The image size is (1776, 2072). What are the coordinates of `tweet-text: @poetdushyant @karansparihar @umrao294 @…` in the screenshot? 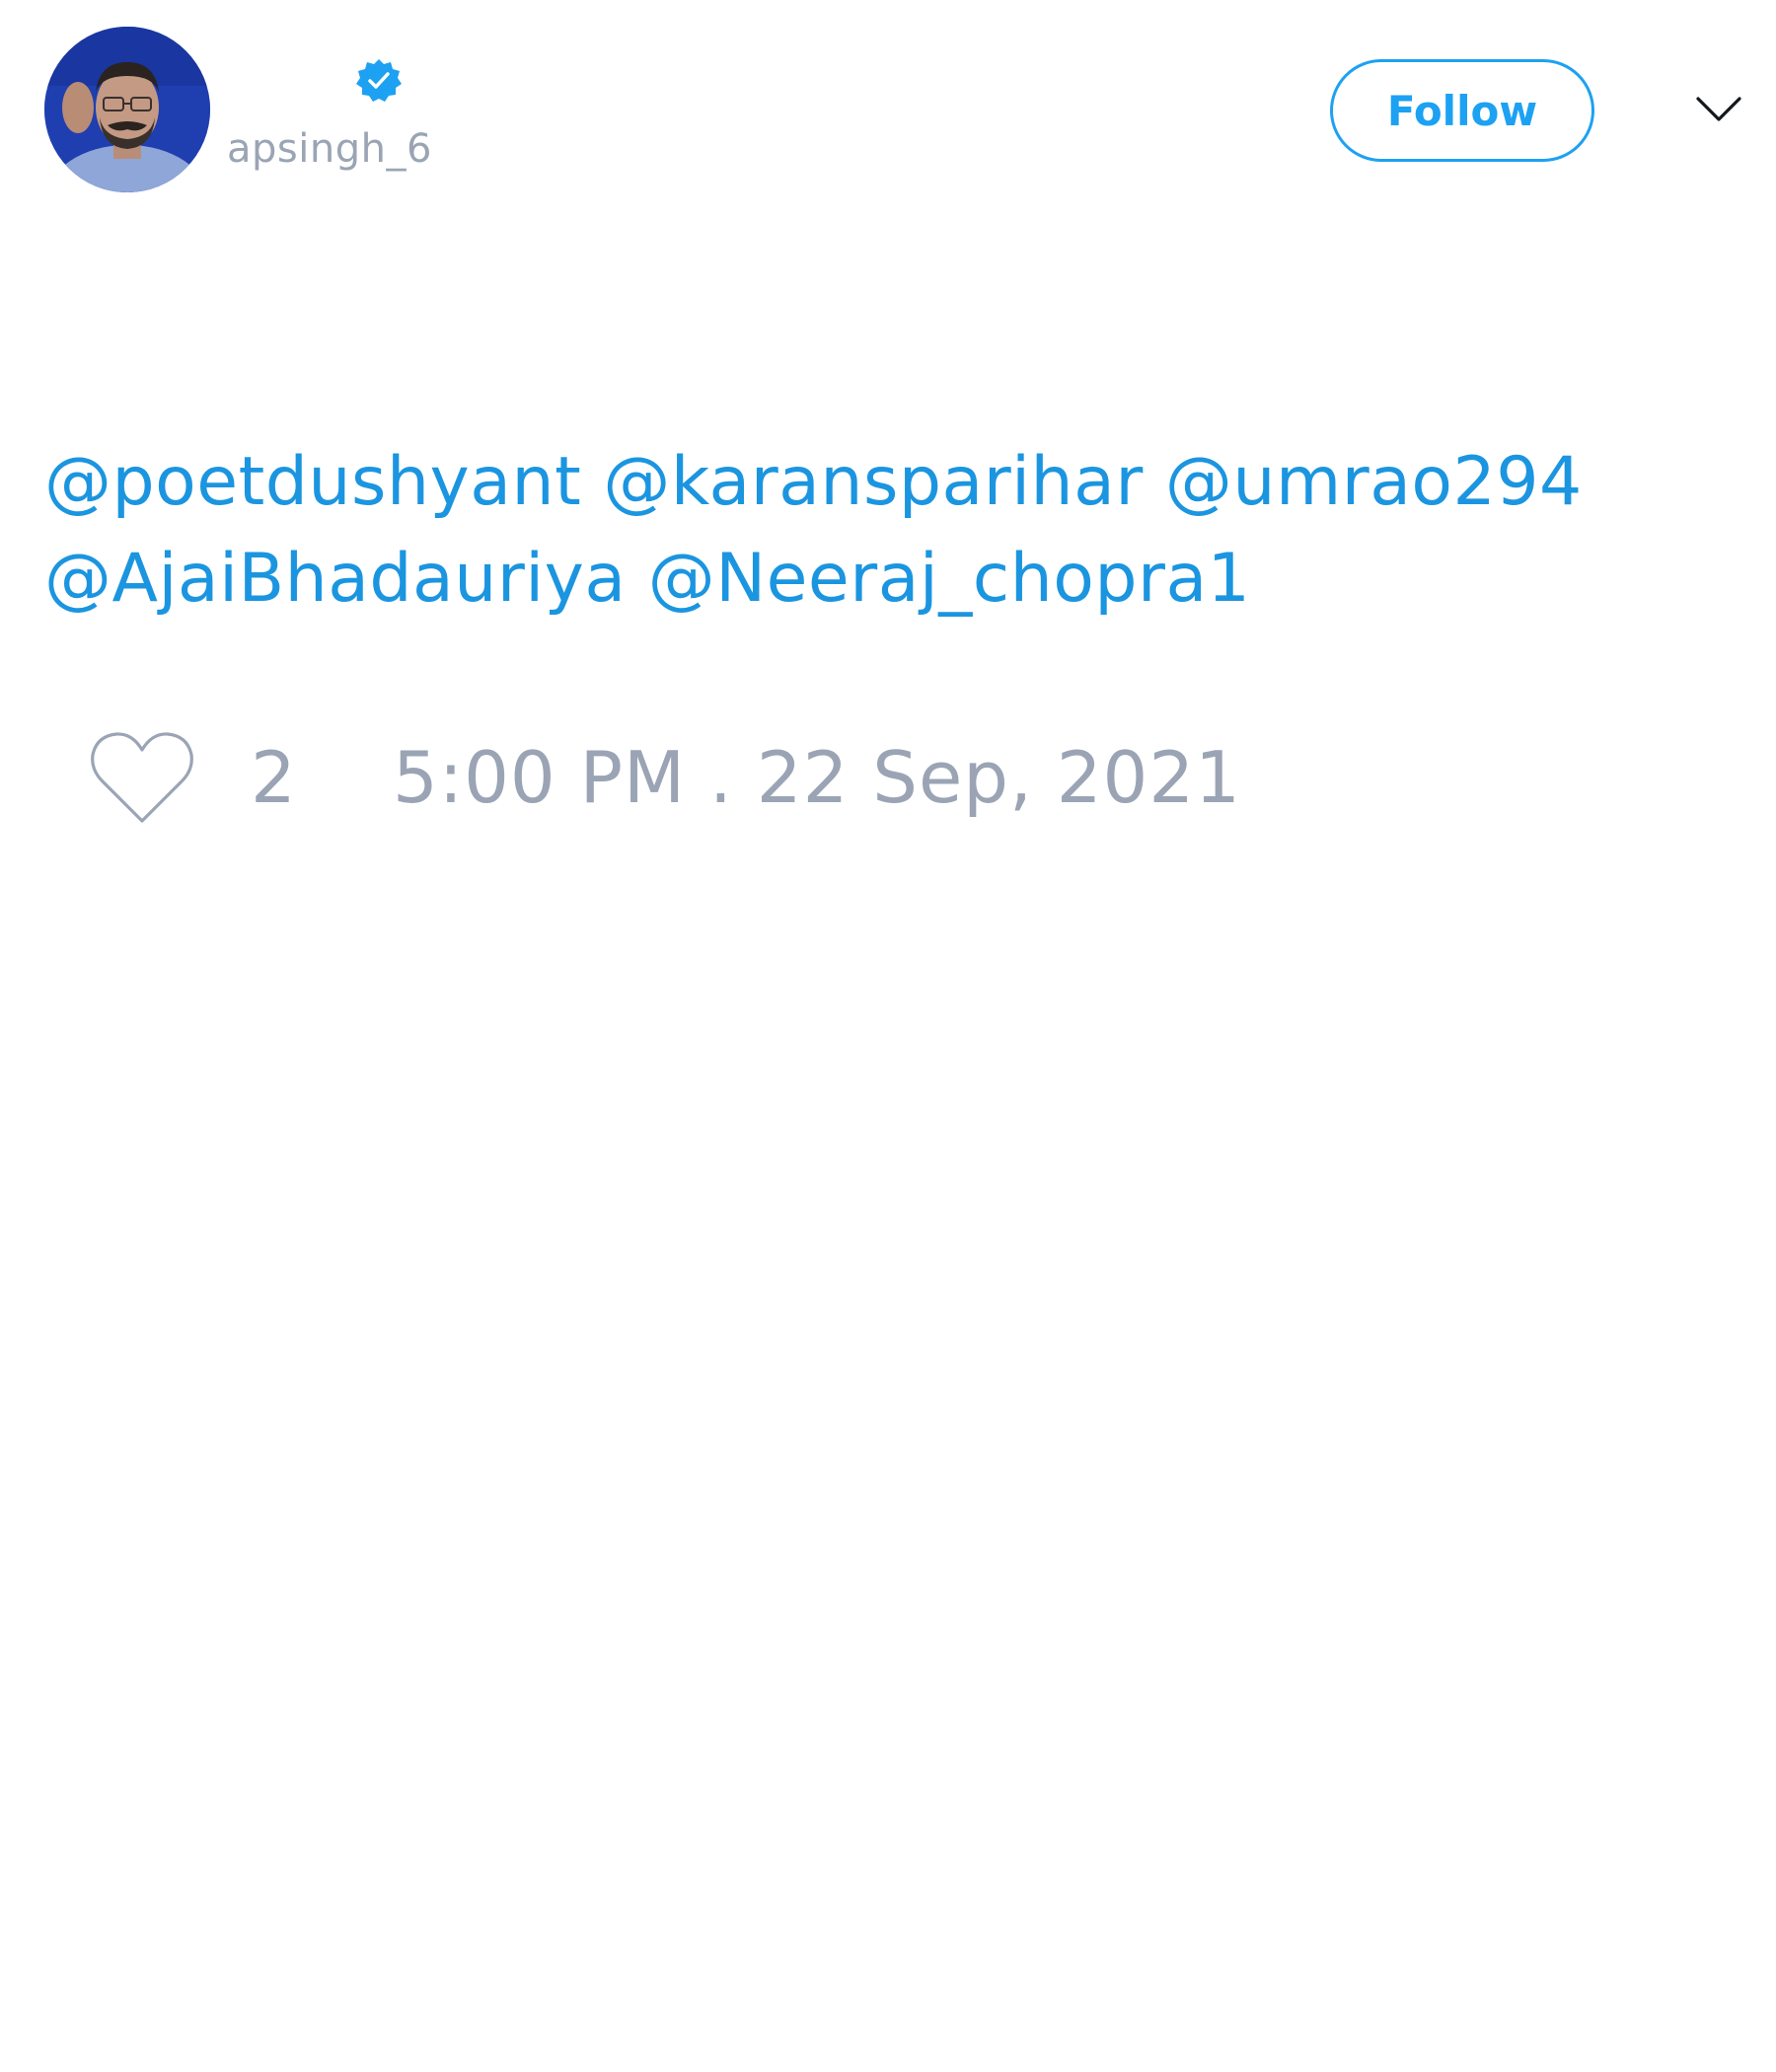 It's located at (892, 531).